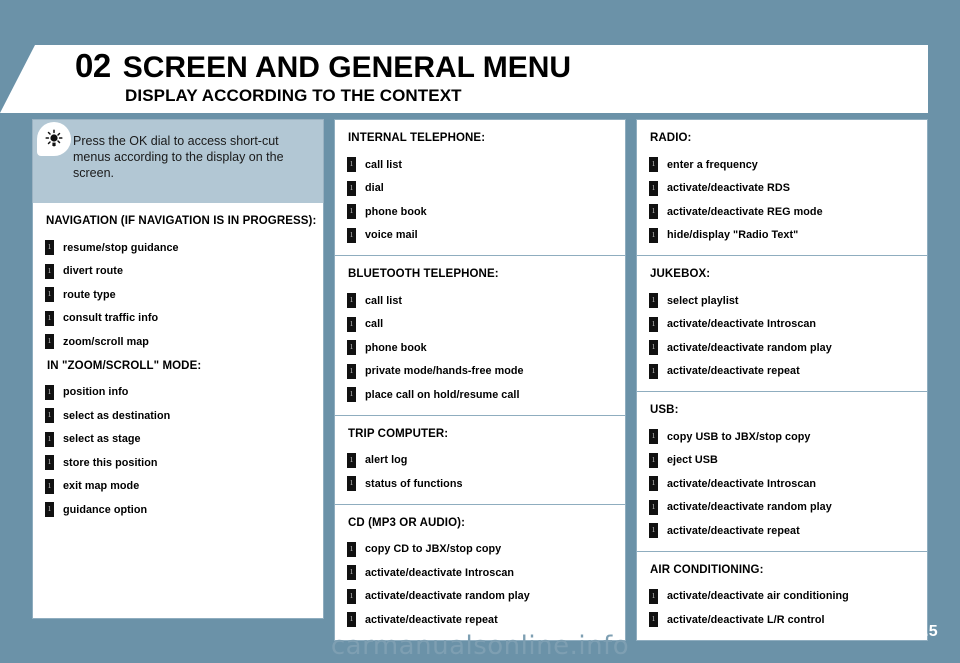 This screenshot has width=960, height=663. What do you see at coordinates (178, 393) in the screenshot?
I see `list-item: 1 position info` at bounding box center [178, 393].